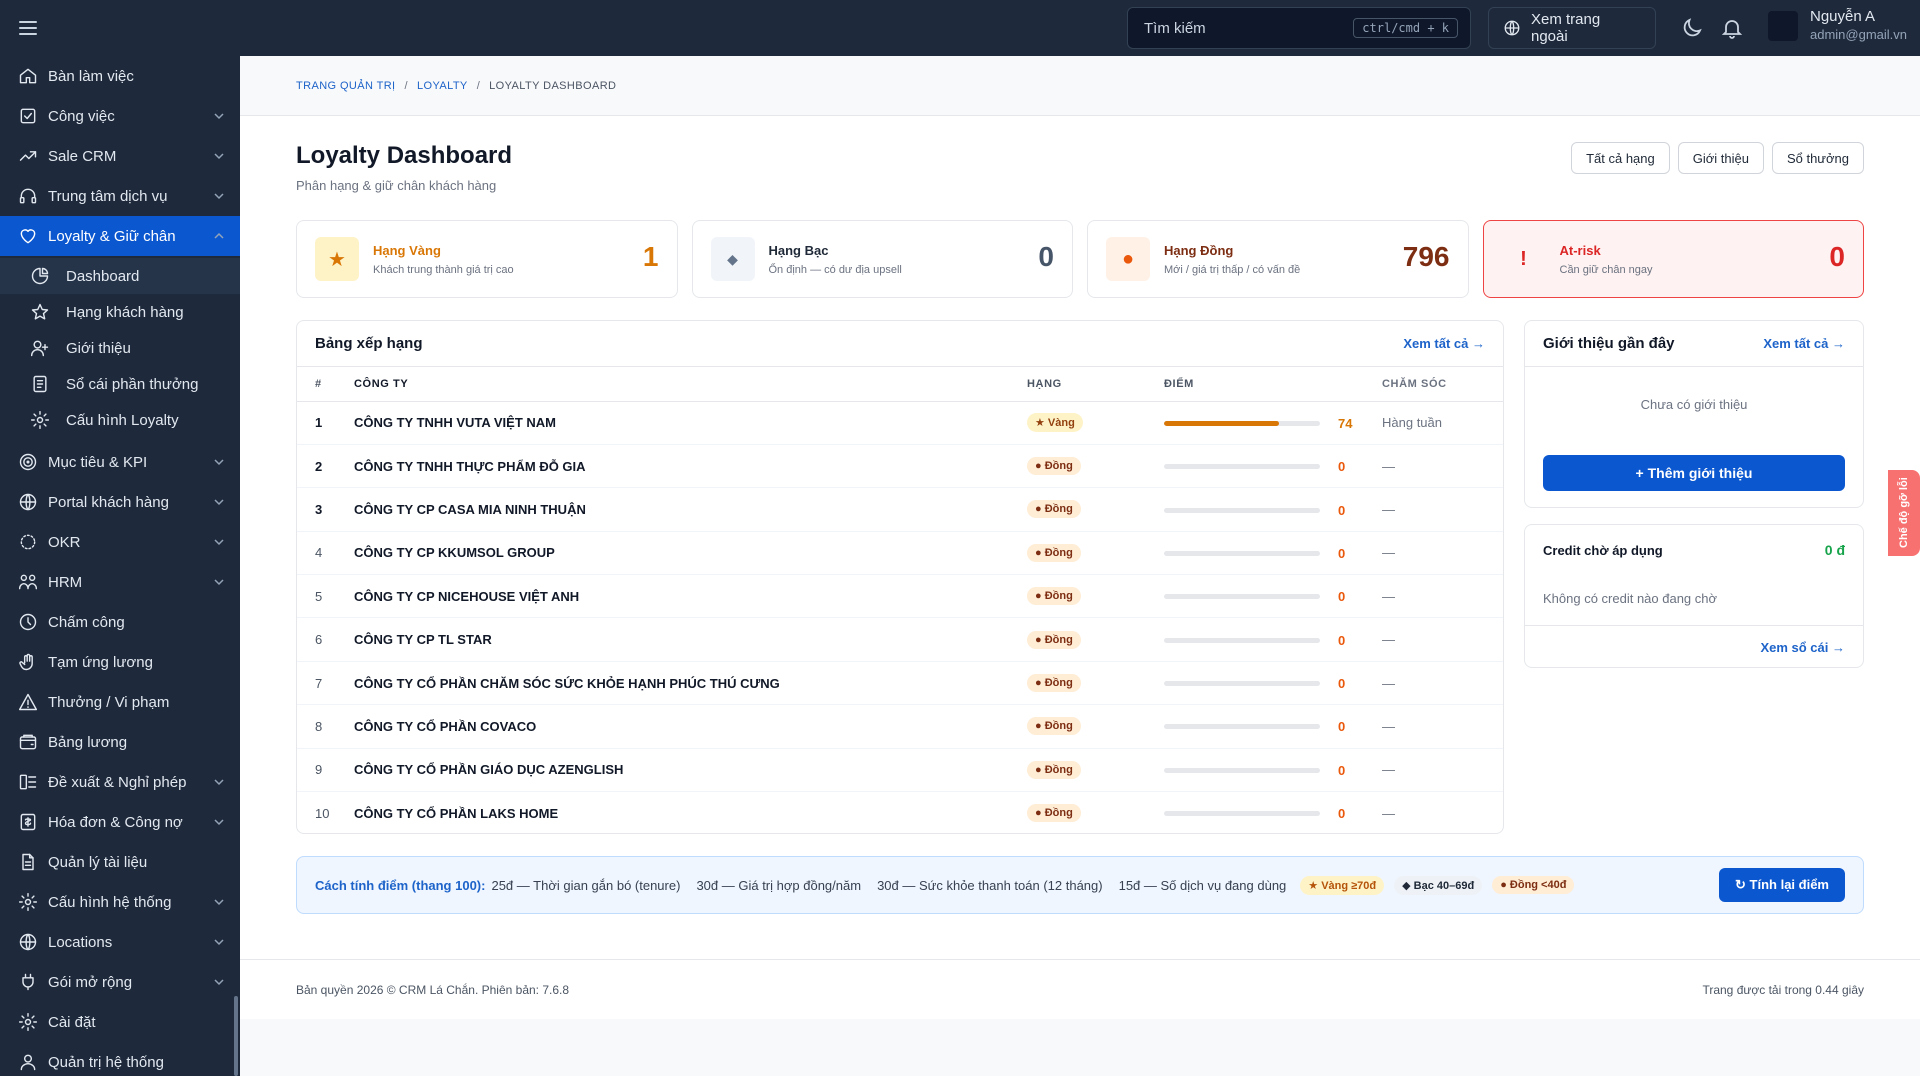 Image resolution: width=1920 pixels, height=1076 pixels. I want to click on sidebar-item-de-xuat-nghi-phep: Đề xuất & Nghỉ phép, so click(120, 782).